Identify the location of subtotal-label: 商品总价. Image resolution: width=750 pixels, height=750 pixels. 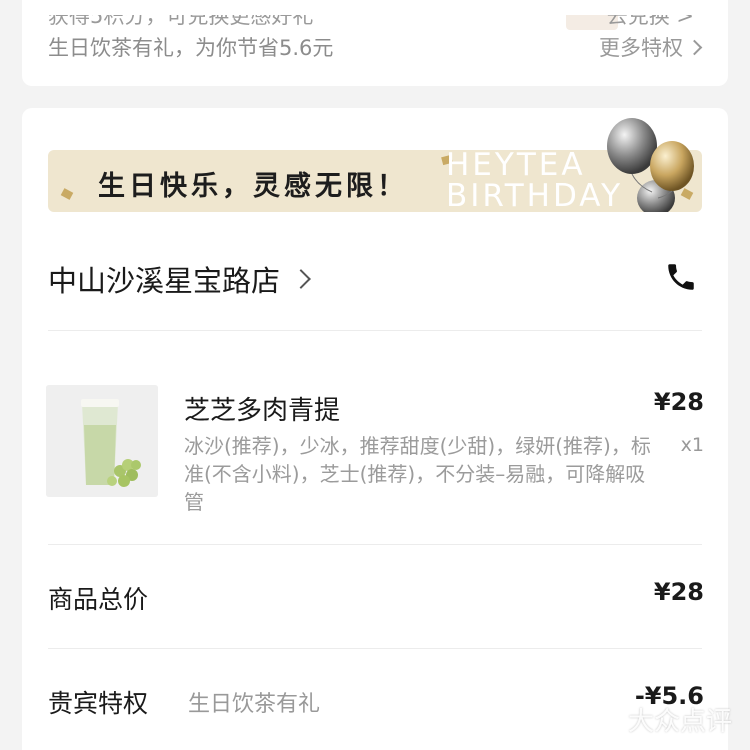
(98, 599).